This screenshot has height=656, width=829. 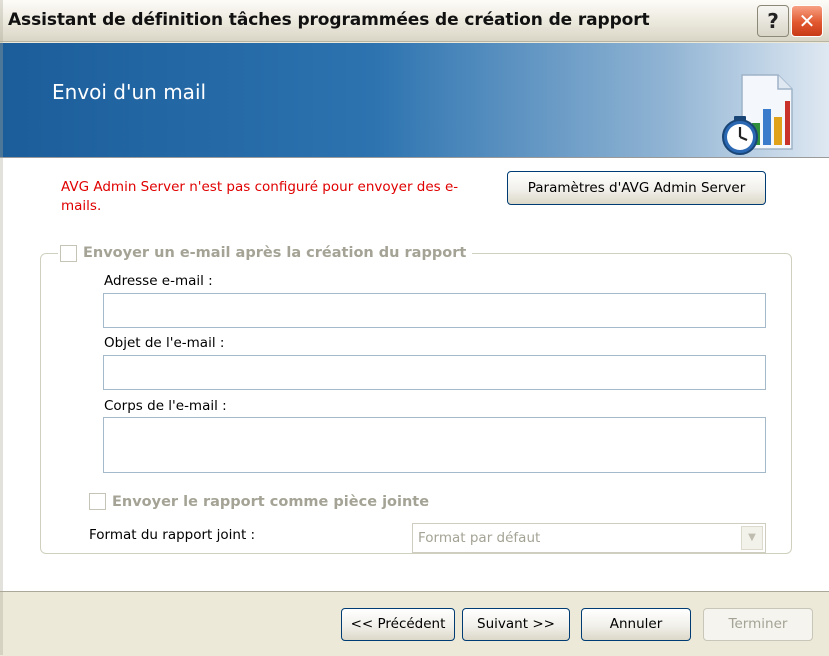 I want to click on report-schedule-icon, so click(x=757, y=114).